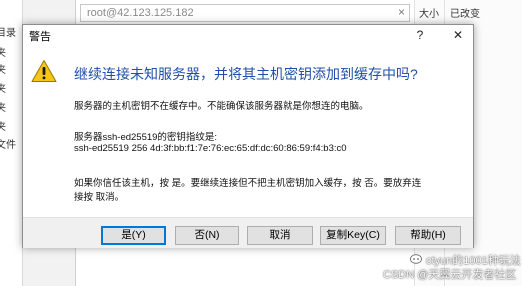 This screenshot has width=522, height=286. I want to click on close-icon: ✕, so click(458, 35).